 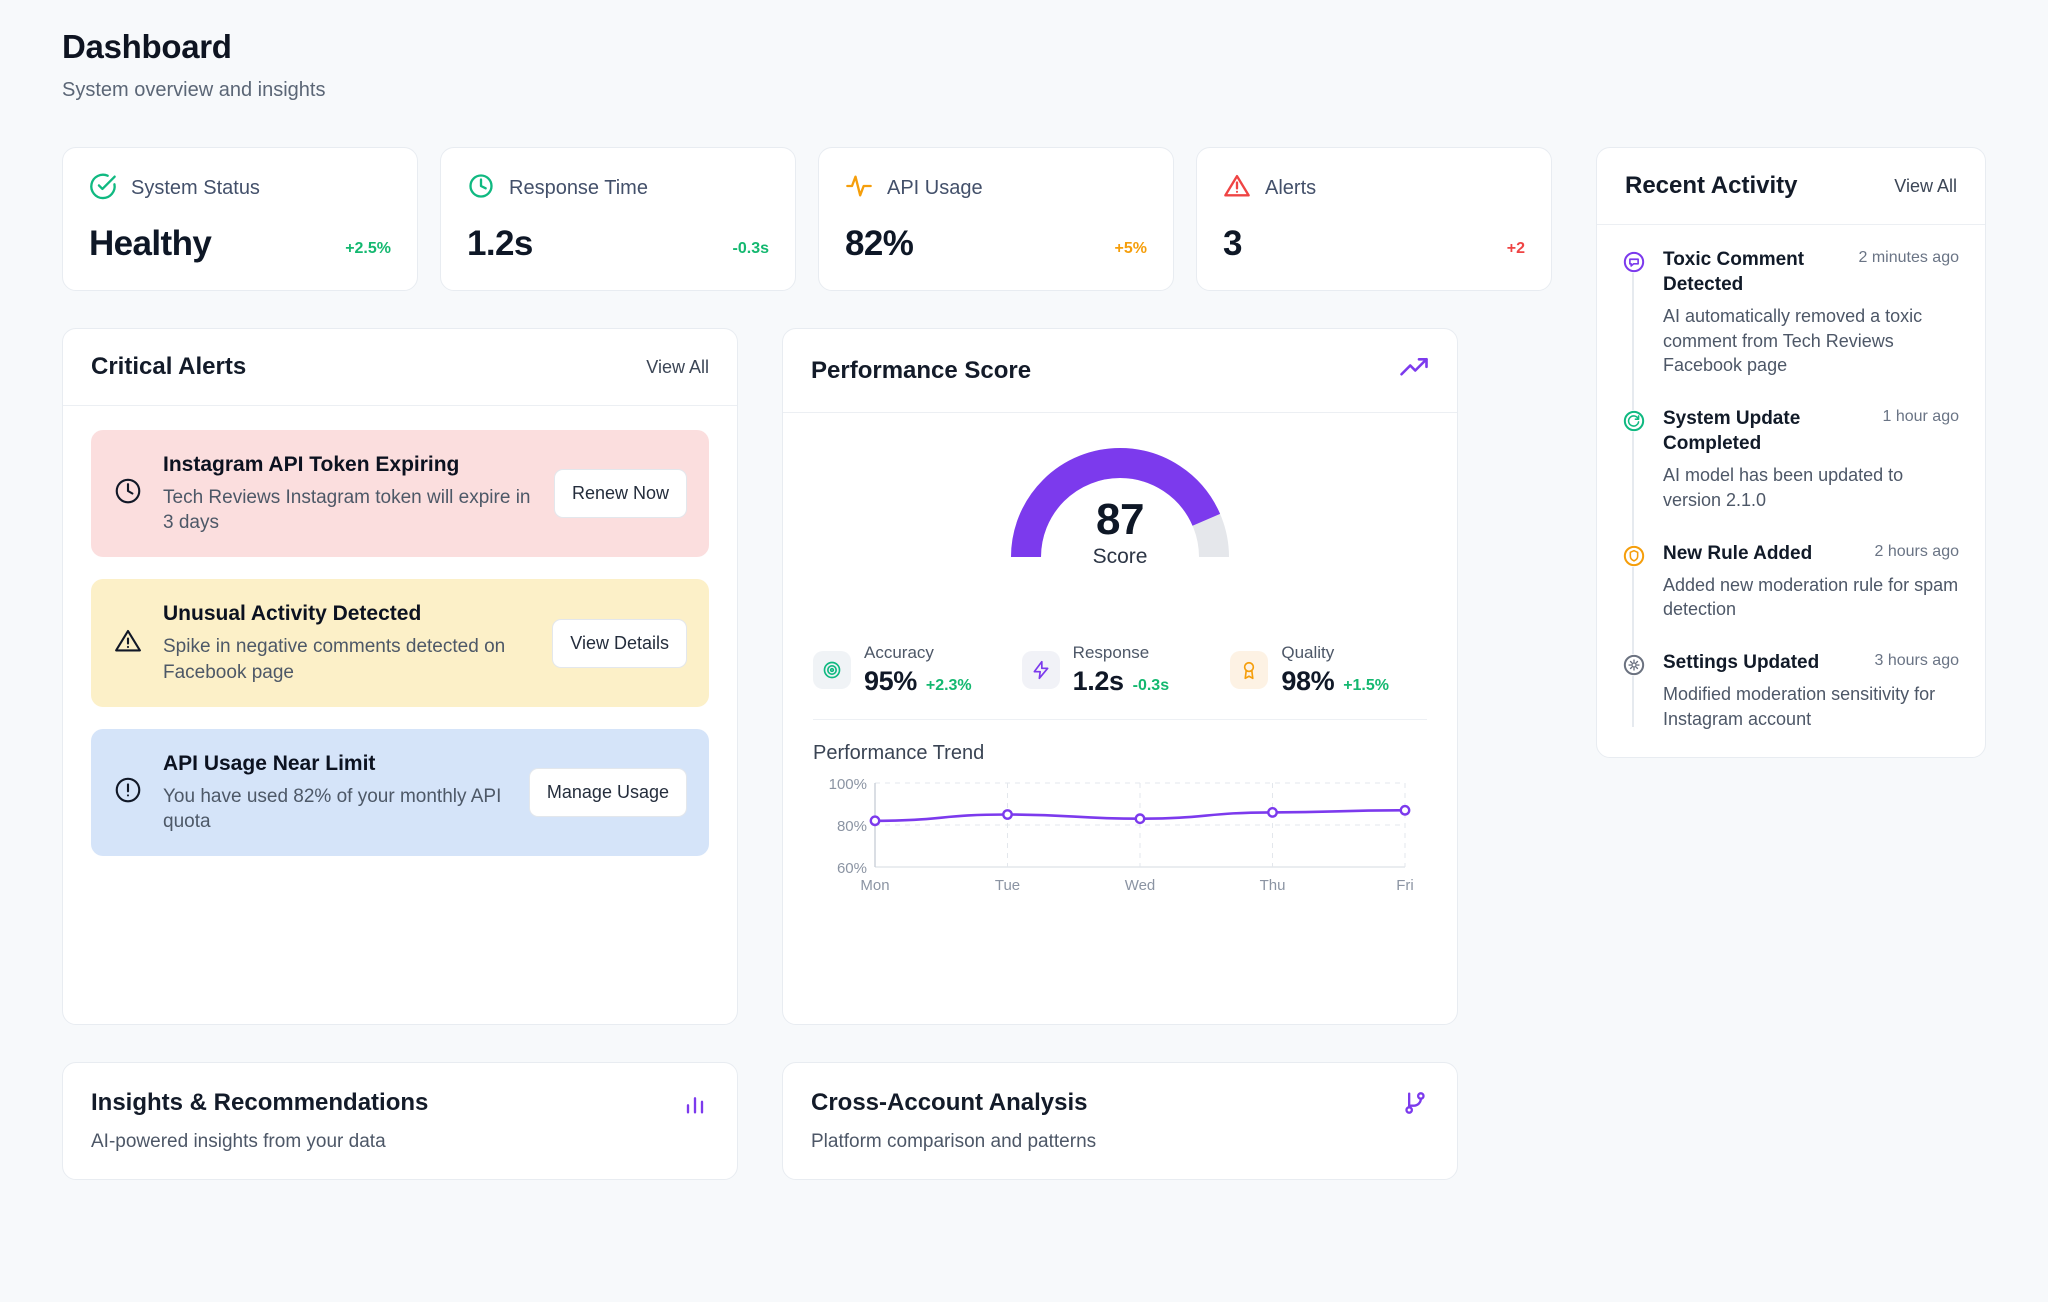 I want to click on renew-now-button: Renew Now, so click(x=620, y=494).